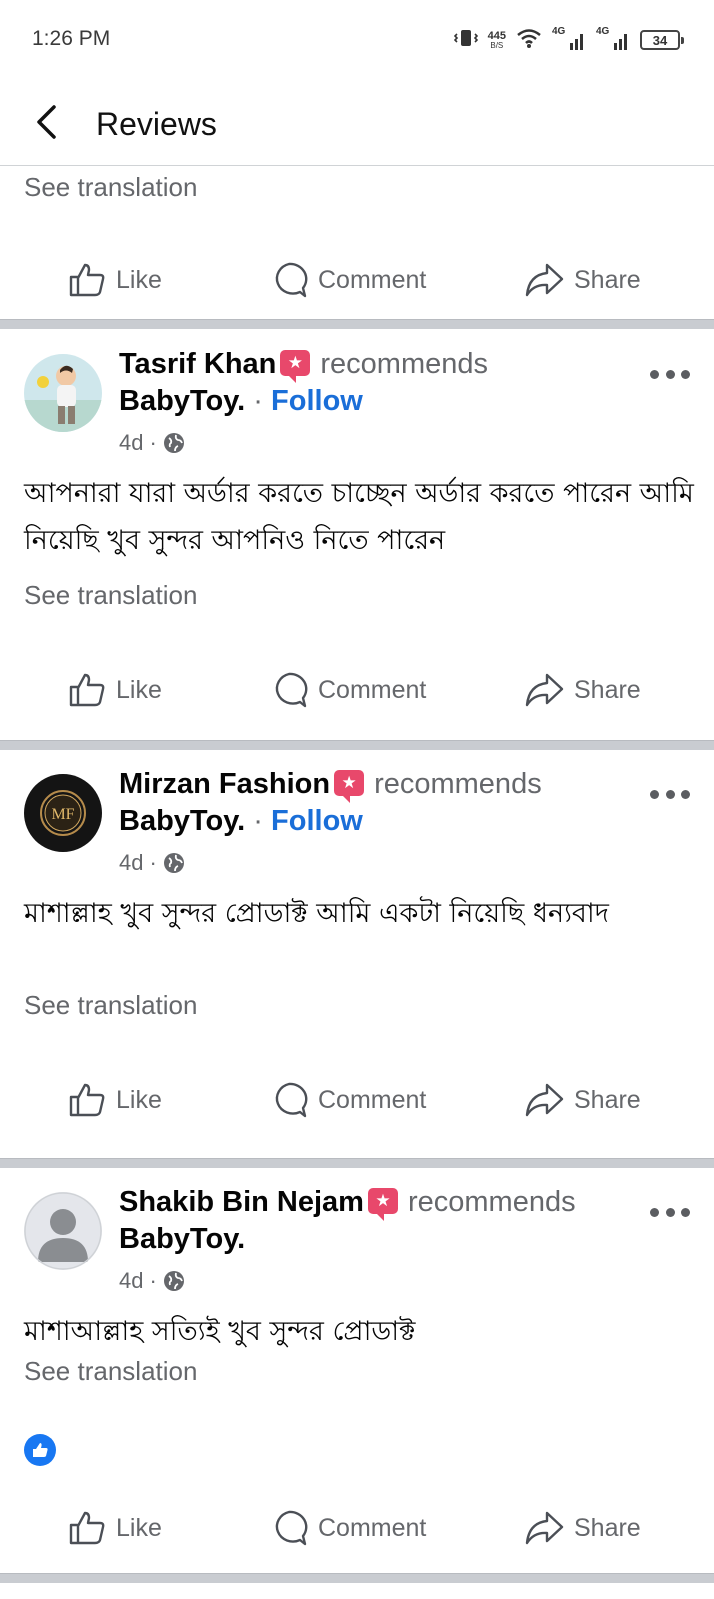 This screenshot has height=1599, width=714. What do you see at coordinates (241, 1202) in the screenshot?
I see `author-name: Shakib Bin Nejam` at bounding box center [241, 1202].